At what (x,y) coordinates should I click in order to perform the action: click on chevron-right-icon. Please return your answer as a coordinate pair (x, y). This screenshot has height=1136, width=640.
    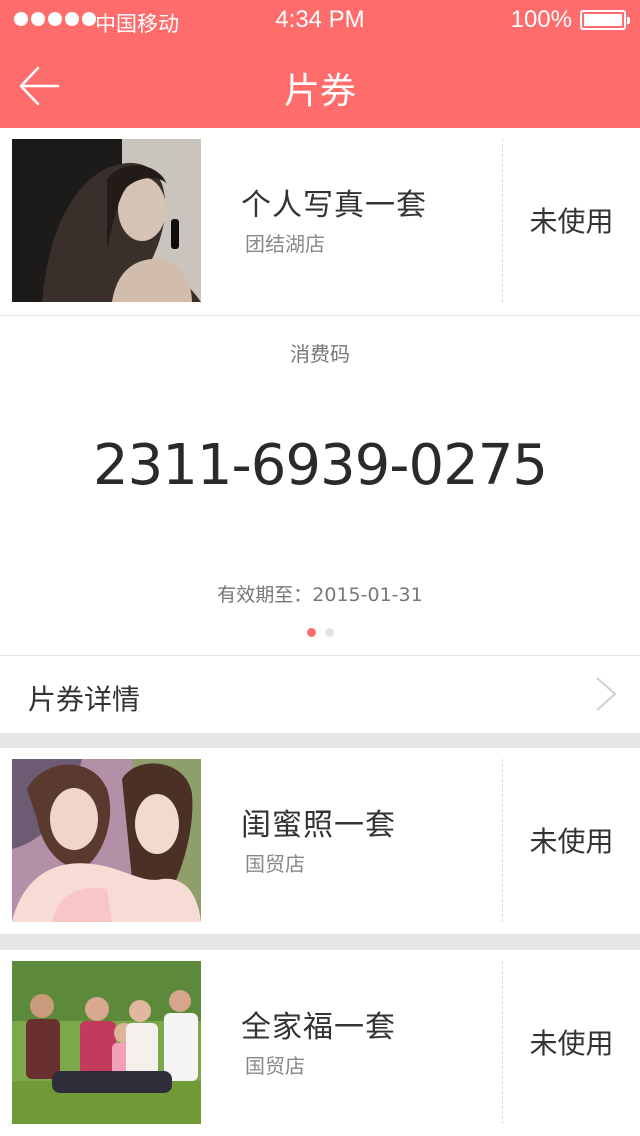
    Looking at the image, I should click on (606, 694).